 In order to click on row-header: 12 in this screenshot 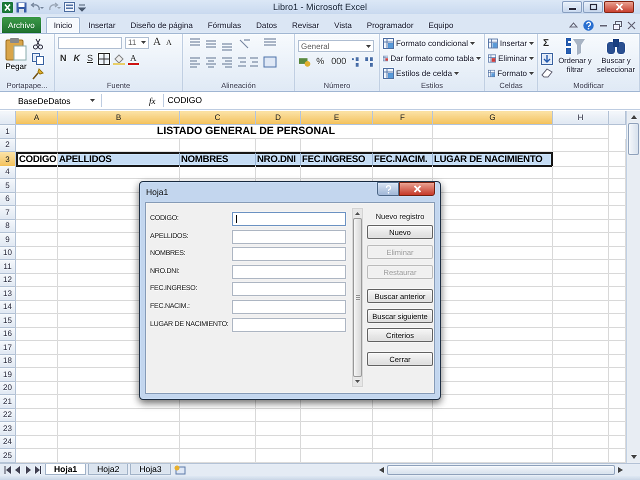, I will do `click(8, 280)`.